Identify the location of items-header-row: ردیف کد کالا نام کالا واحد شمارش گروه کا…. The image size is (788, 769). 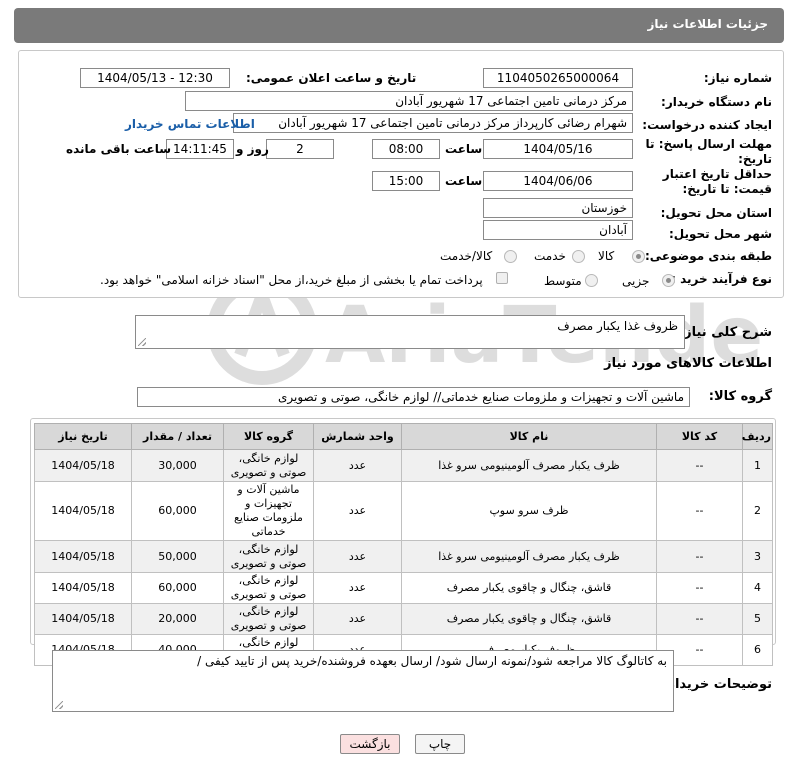
(403, 436).